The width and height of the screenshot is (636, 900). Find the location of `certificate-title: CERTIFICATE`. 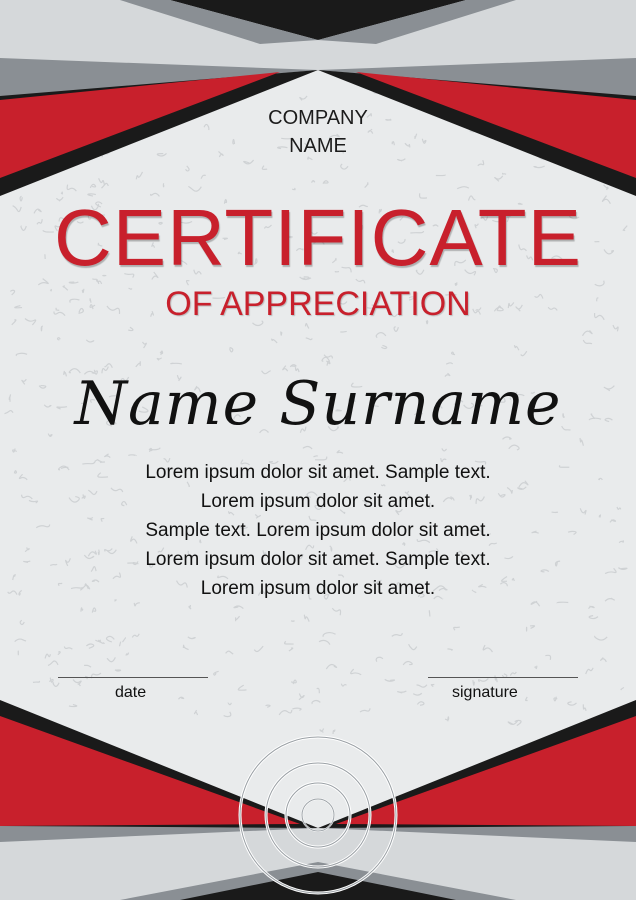

certificate-title: CERTIFICATE is located at coordinates (318, 237).